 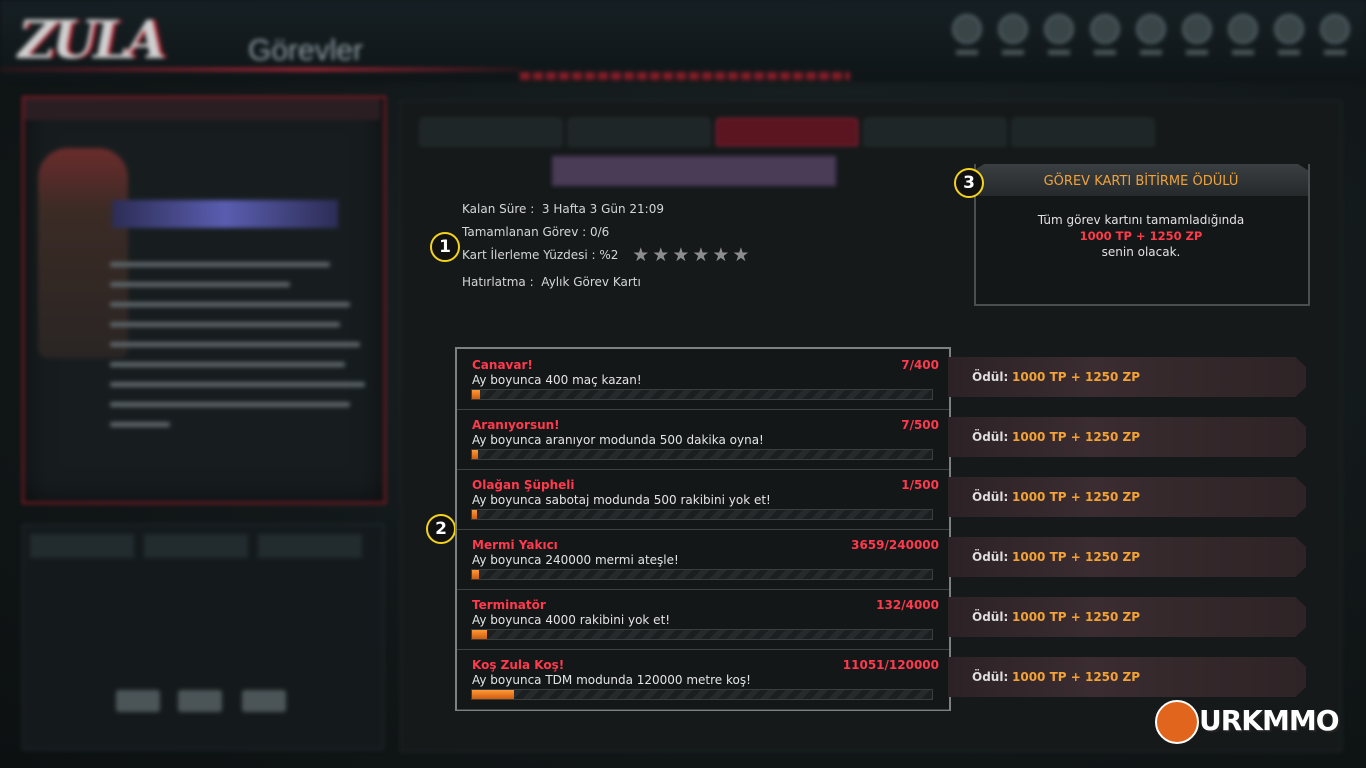 I want to click on card-name-banner, so click(x=225, y=214).